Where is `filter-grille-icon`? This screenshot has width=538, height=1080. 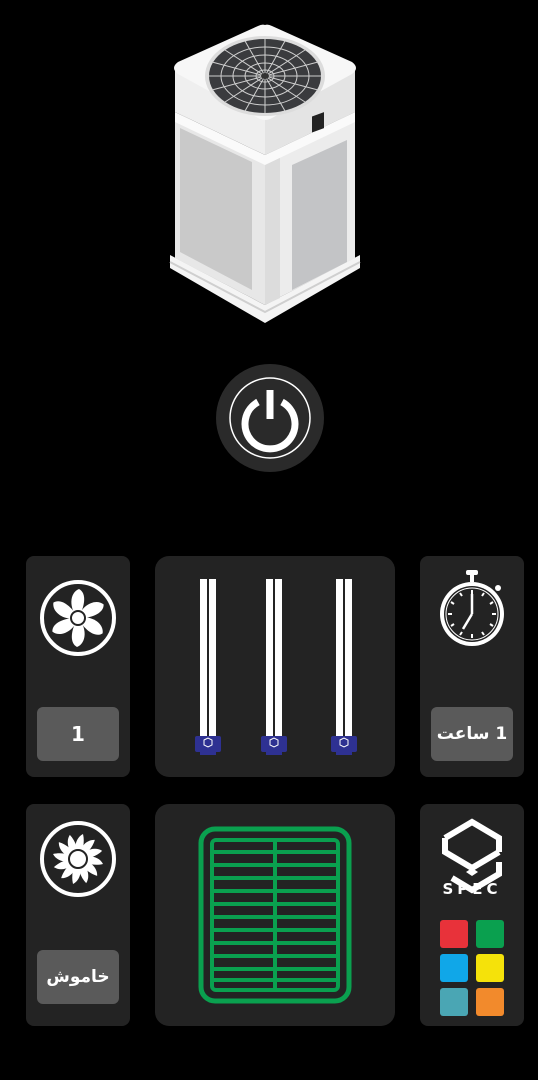 filter-grille-icon is located at coordinates (275, 915).